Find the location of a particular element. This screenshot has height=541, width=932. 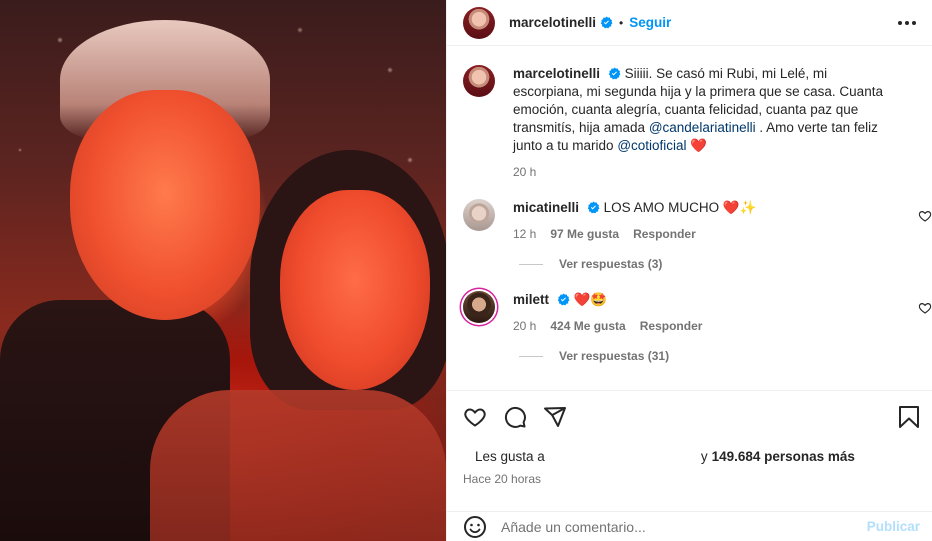

view-replies-button: Ver respuestas (31) is located at coordinates (725, 356).